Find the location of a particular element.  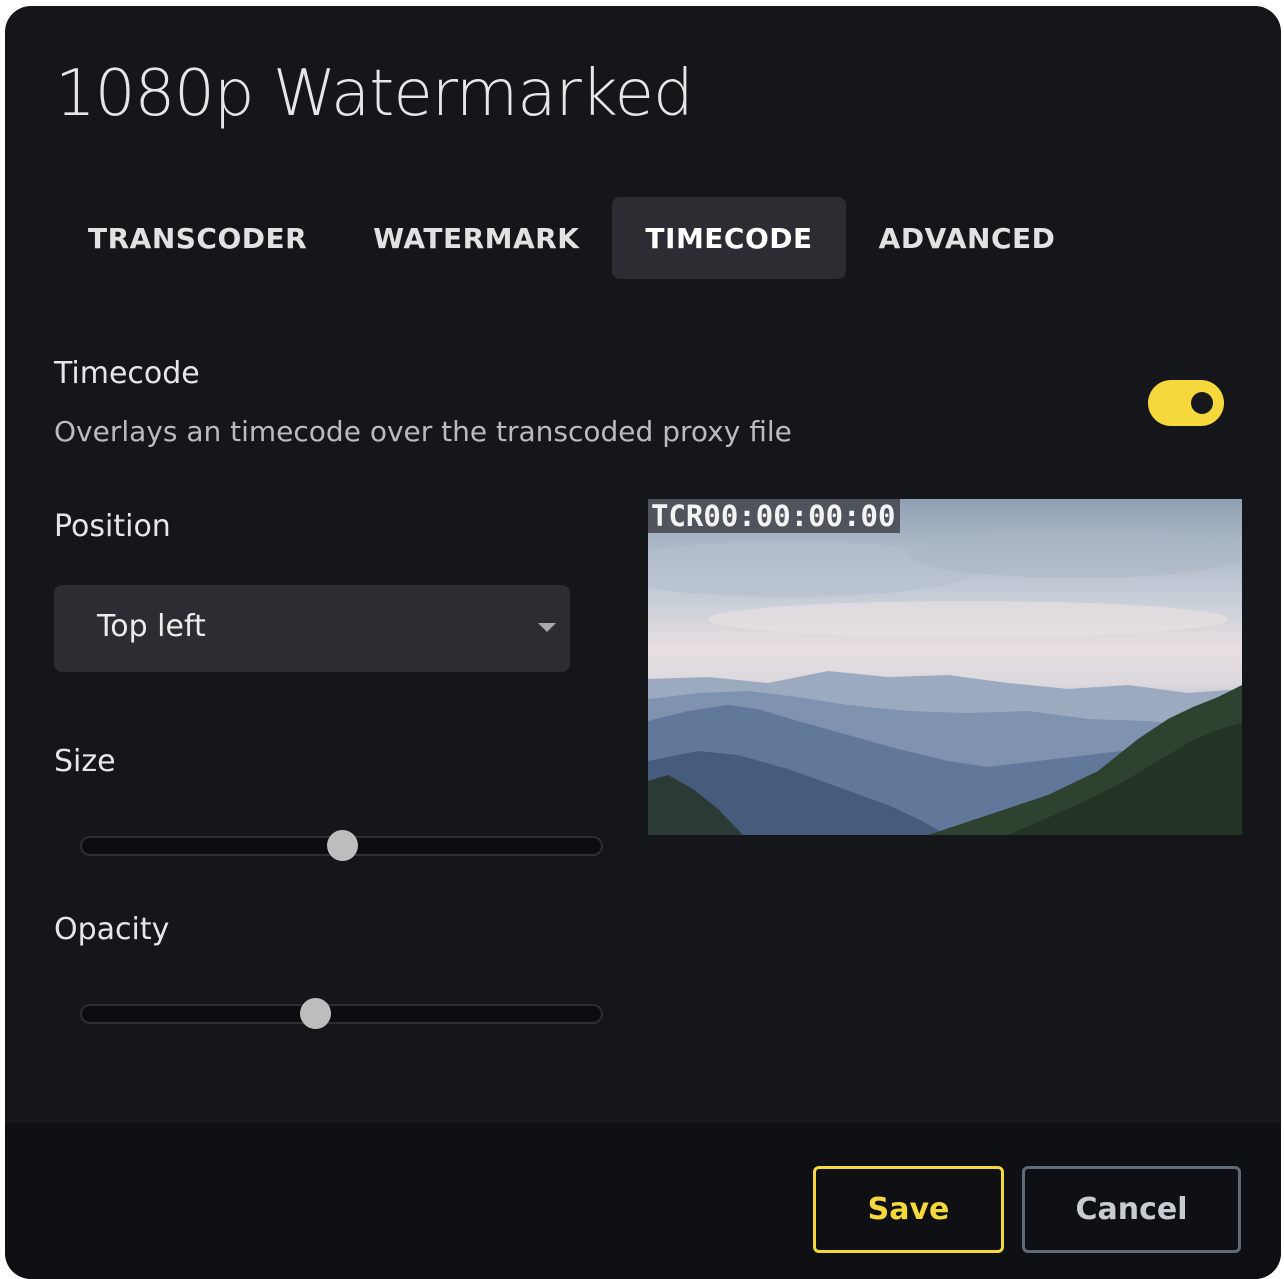

opacity-slider-thumb is located at coordinates (316, 1013).